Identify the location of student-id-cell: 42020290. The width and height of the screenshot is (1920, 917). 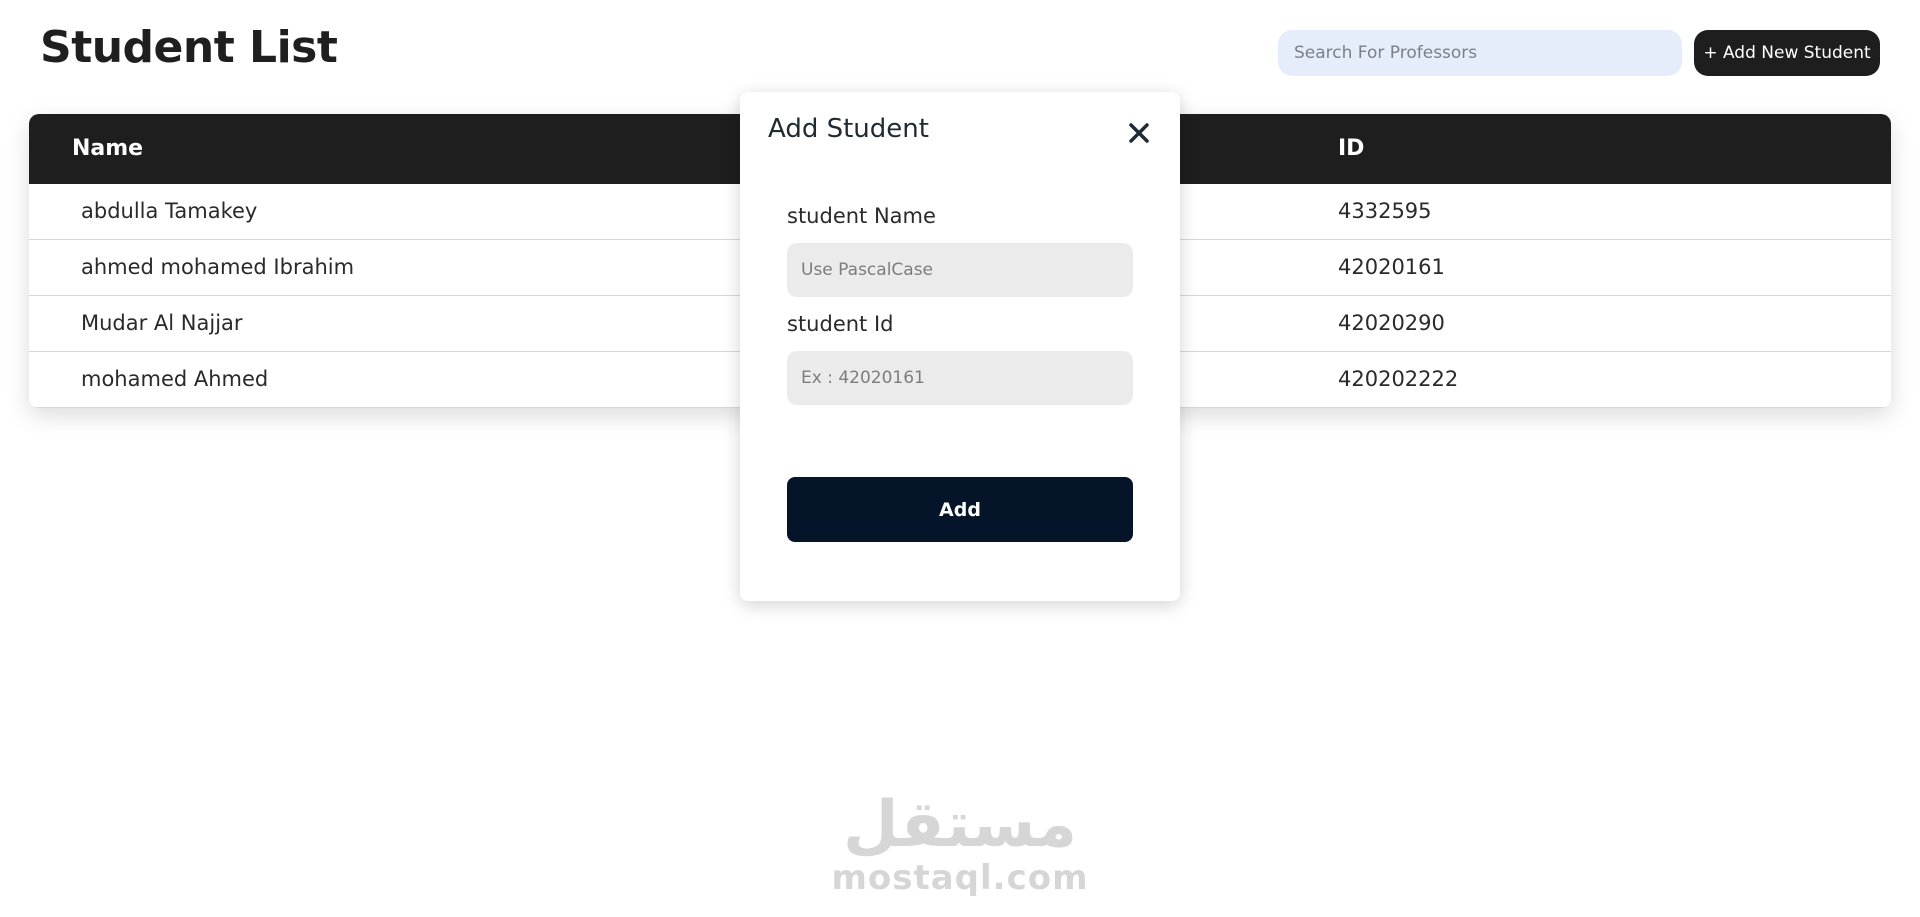
(1391, 323).